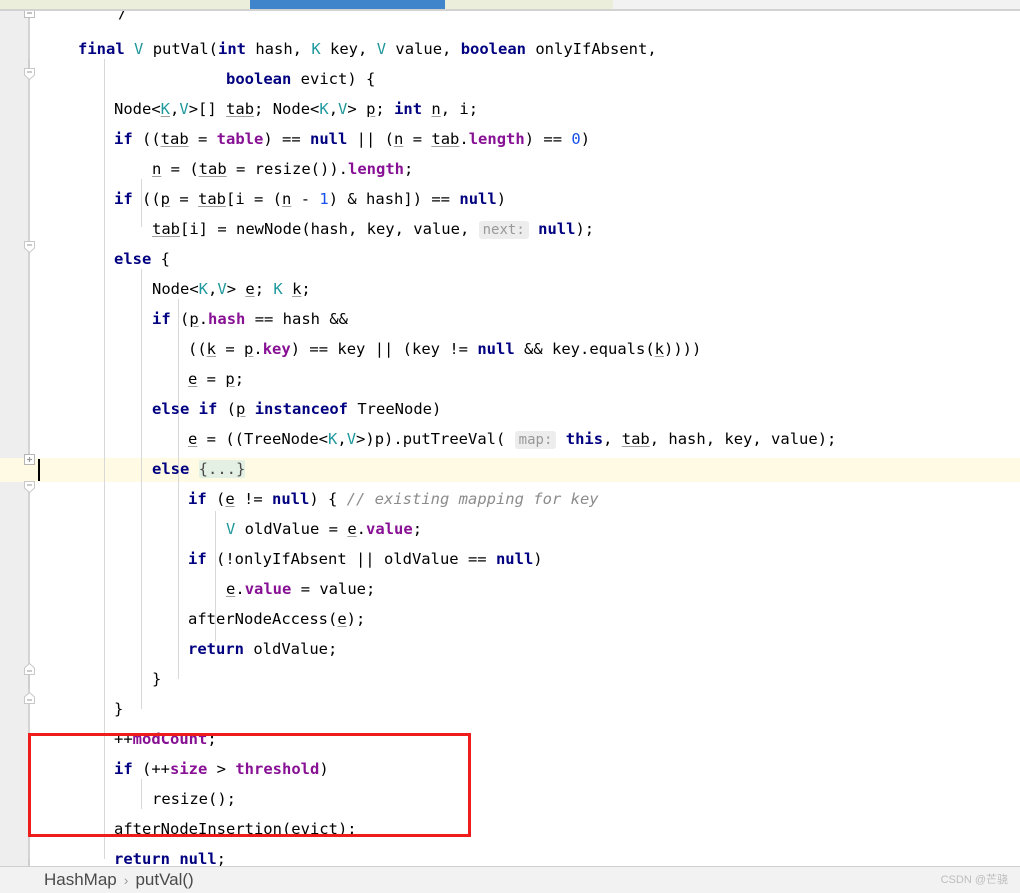 This screenshot has height=893, width=1020. Describe the element at coordinates (119, 880) in the screenshot. I see `breadcrumb: HashMap › putVal()` at that location.